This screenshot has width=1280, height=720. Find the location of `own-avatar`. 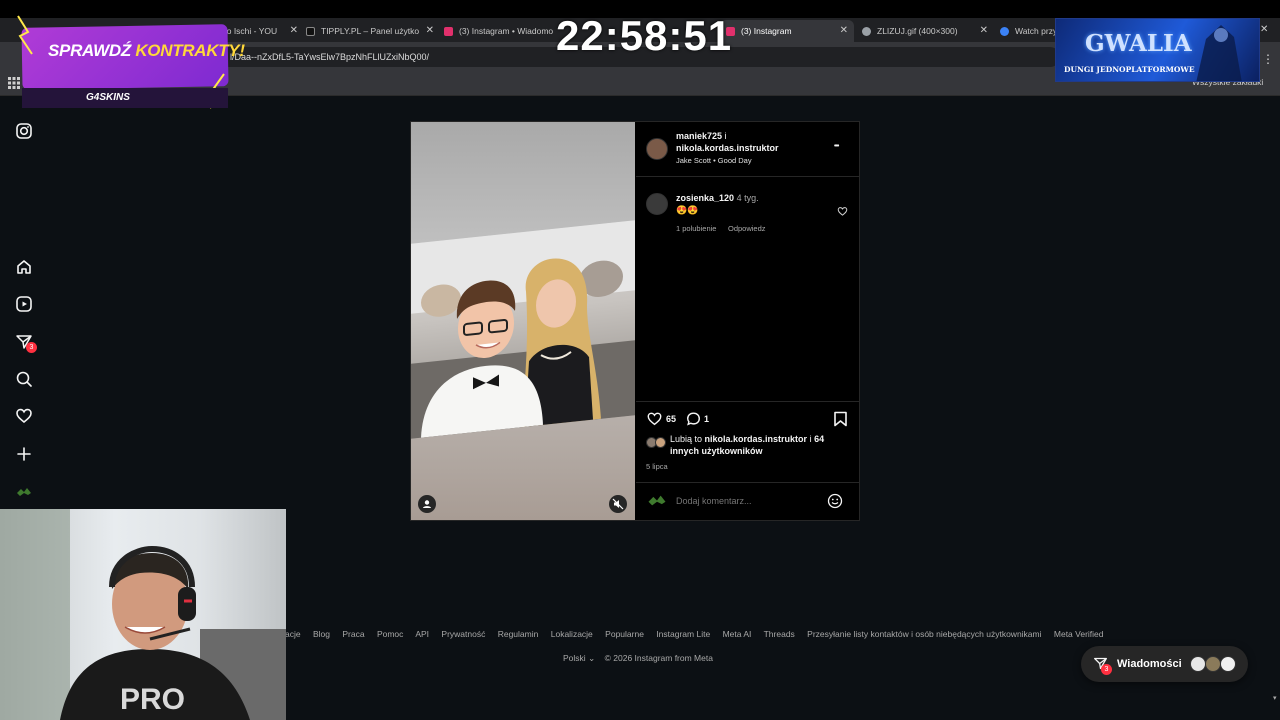

own-avatar is located at coordinates (657, 500).